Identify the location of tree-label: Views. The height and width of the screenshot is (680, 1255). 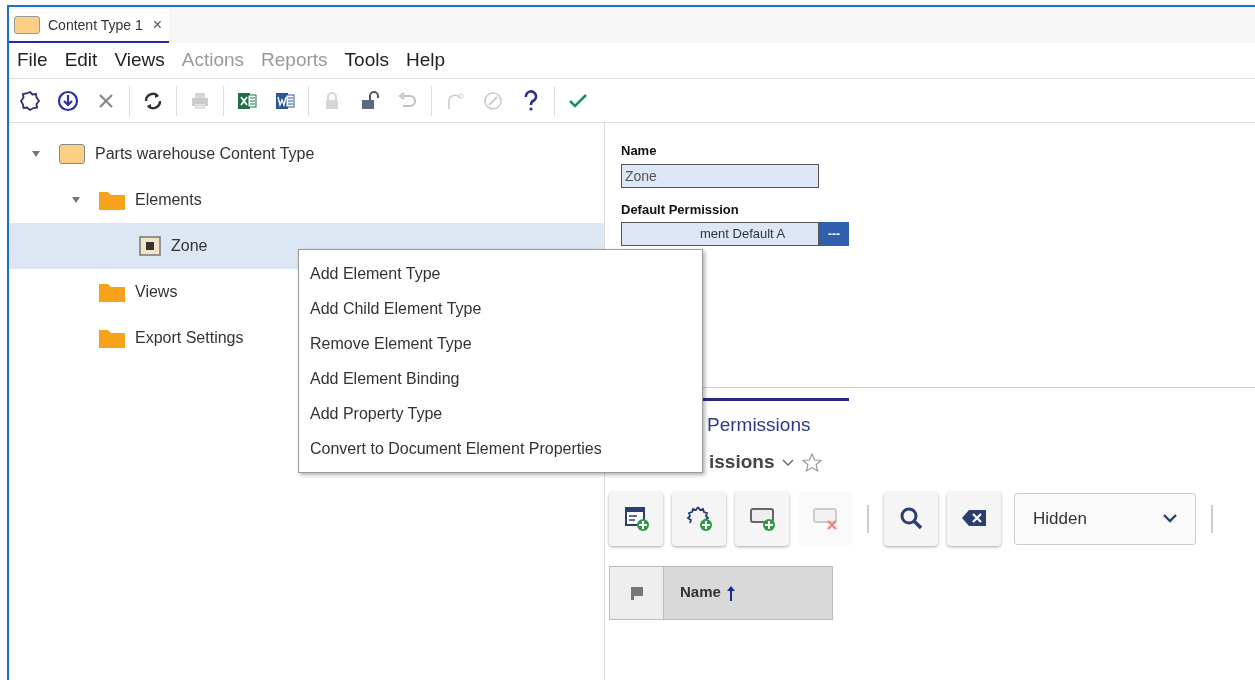
(156, 292).